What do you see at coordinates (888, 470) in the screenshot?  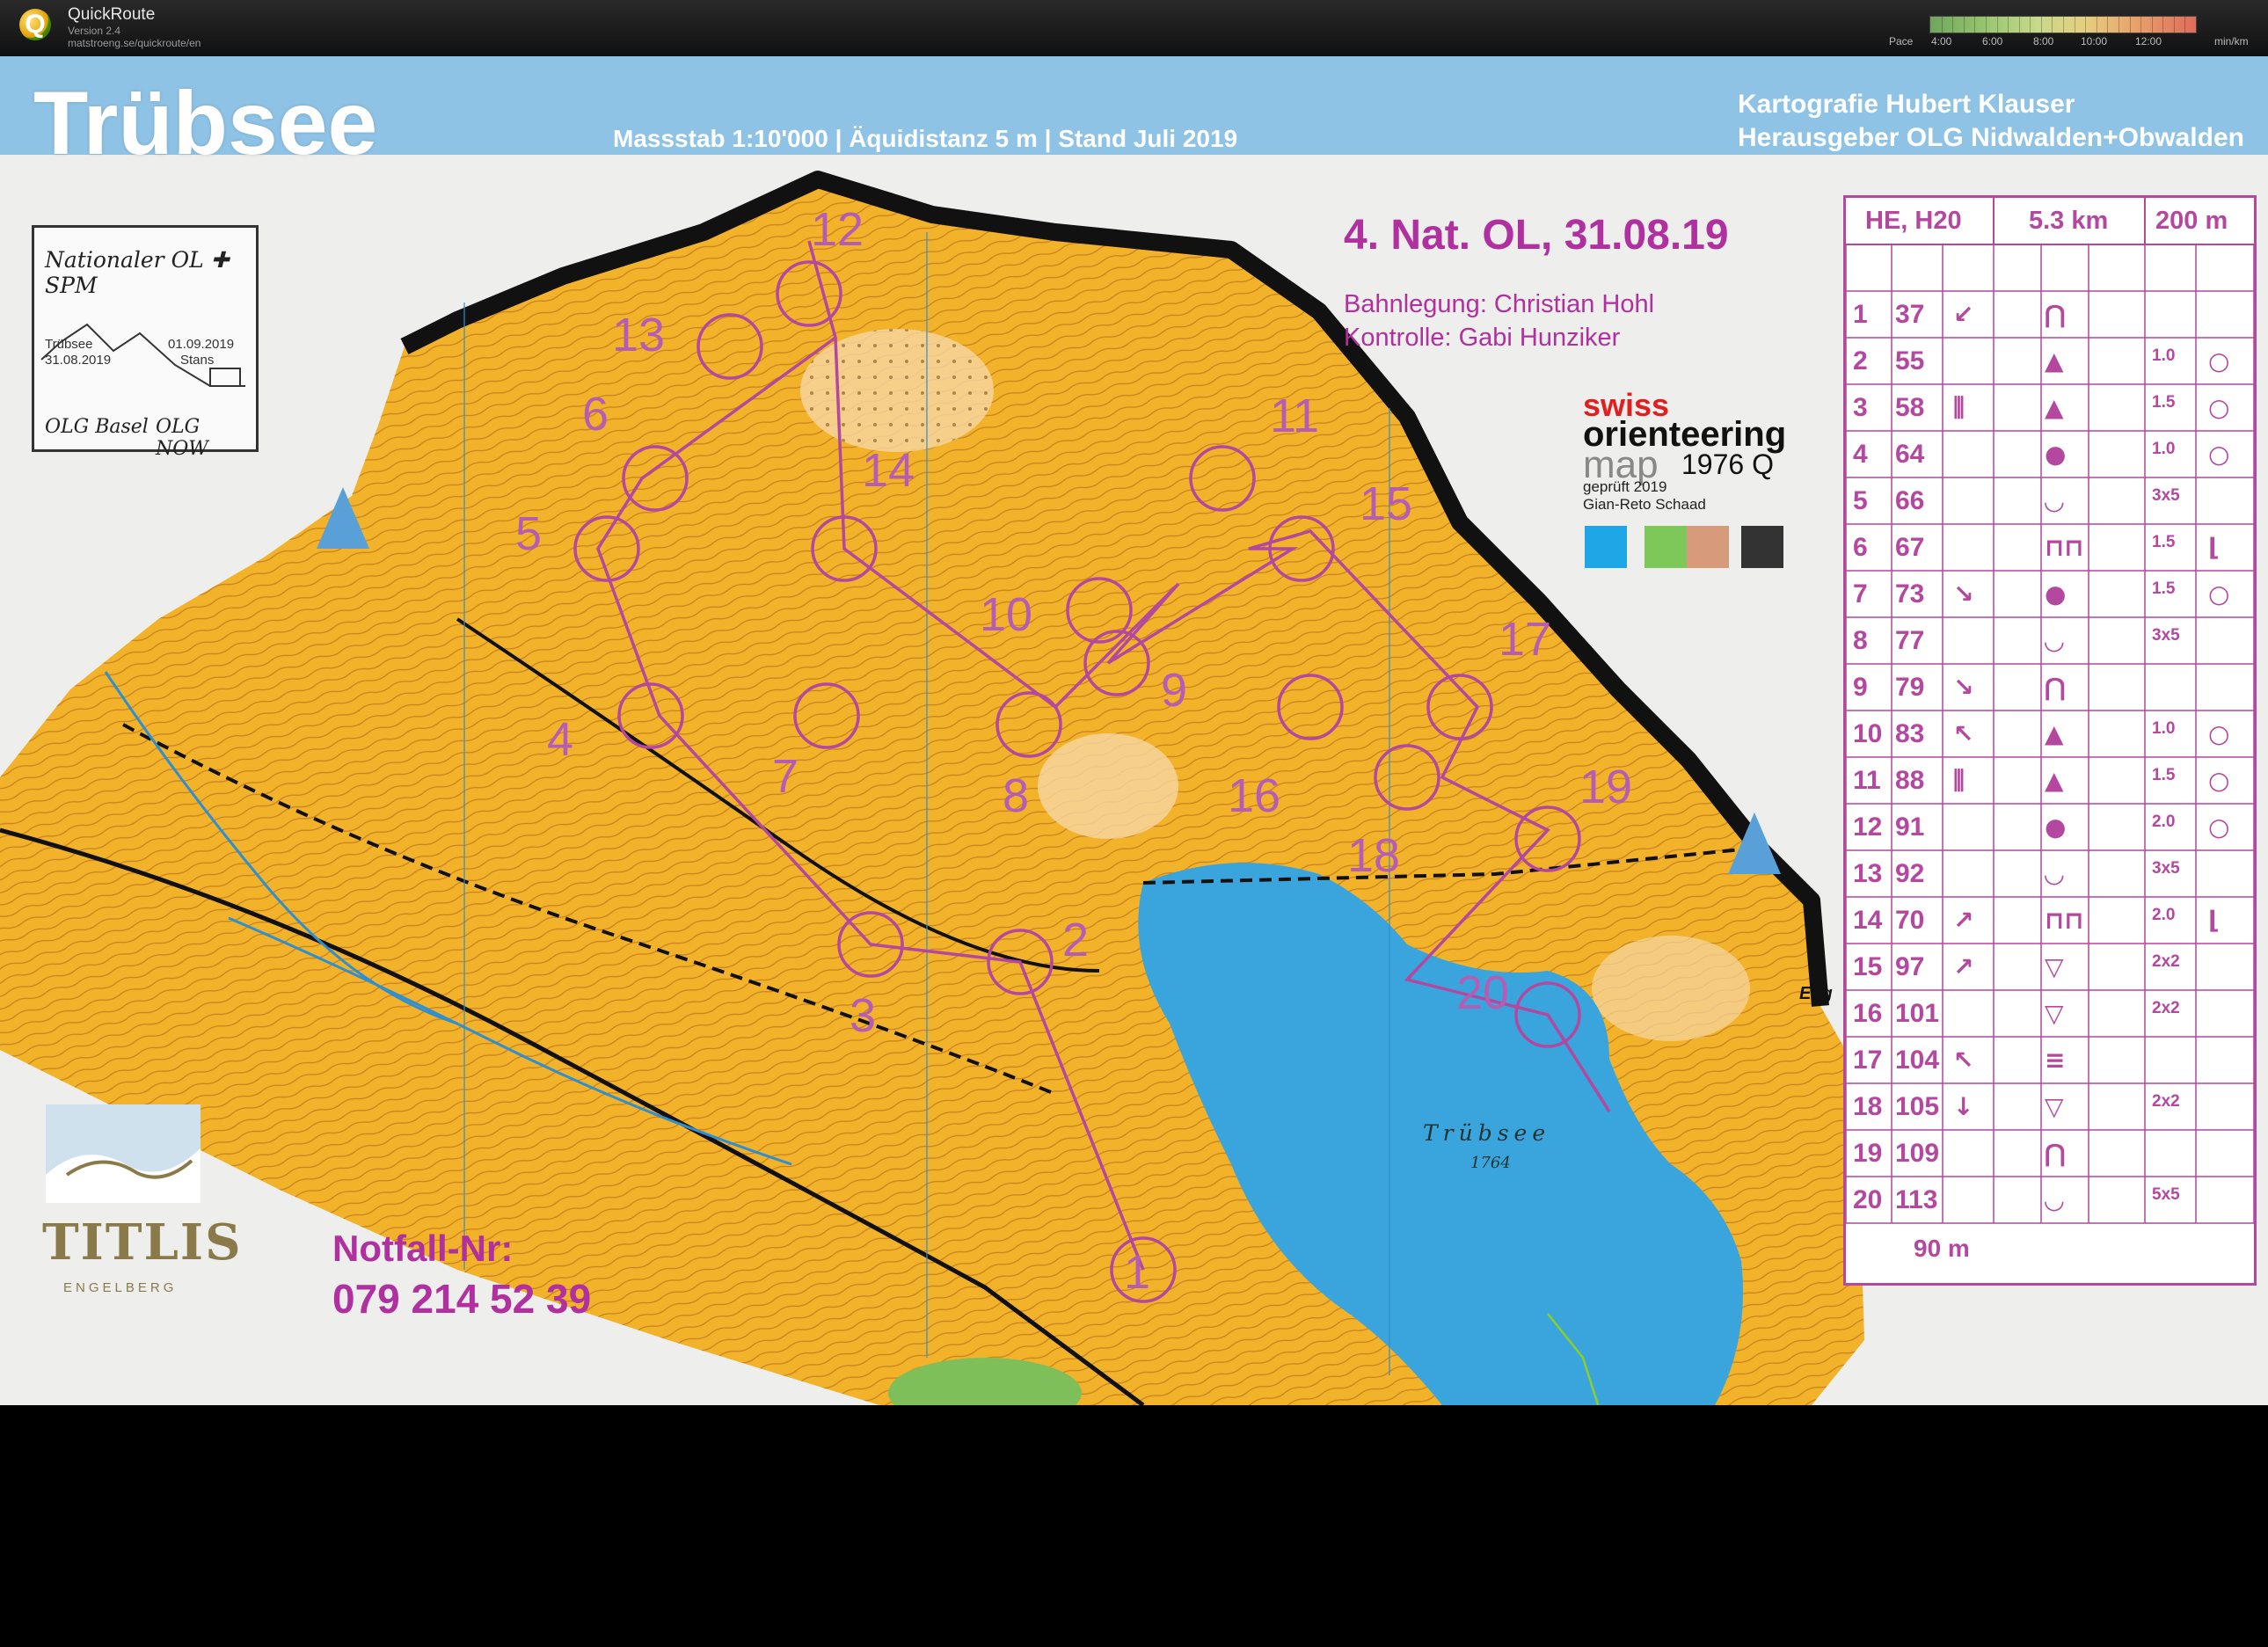 I see `control-number: 14` at bounding box center [888, 470].